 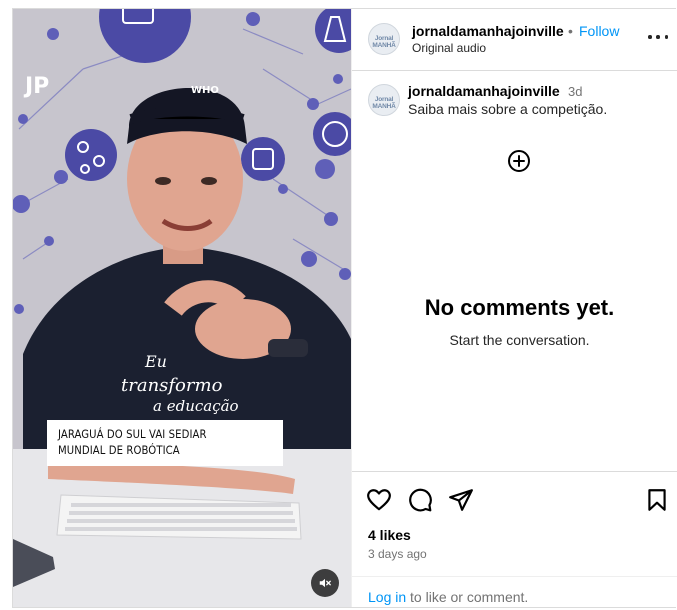 What do you see at coordinates (449, 48) in the screenshot?
I see `audio-label: Original audio` at bounding box center [449, 48].